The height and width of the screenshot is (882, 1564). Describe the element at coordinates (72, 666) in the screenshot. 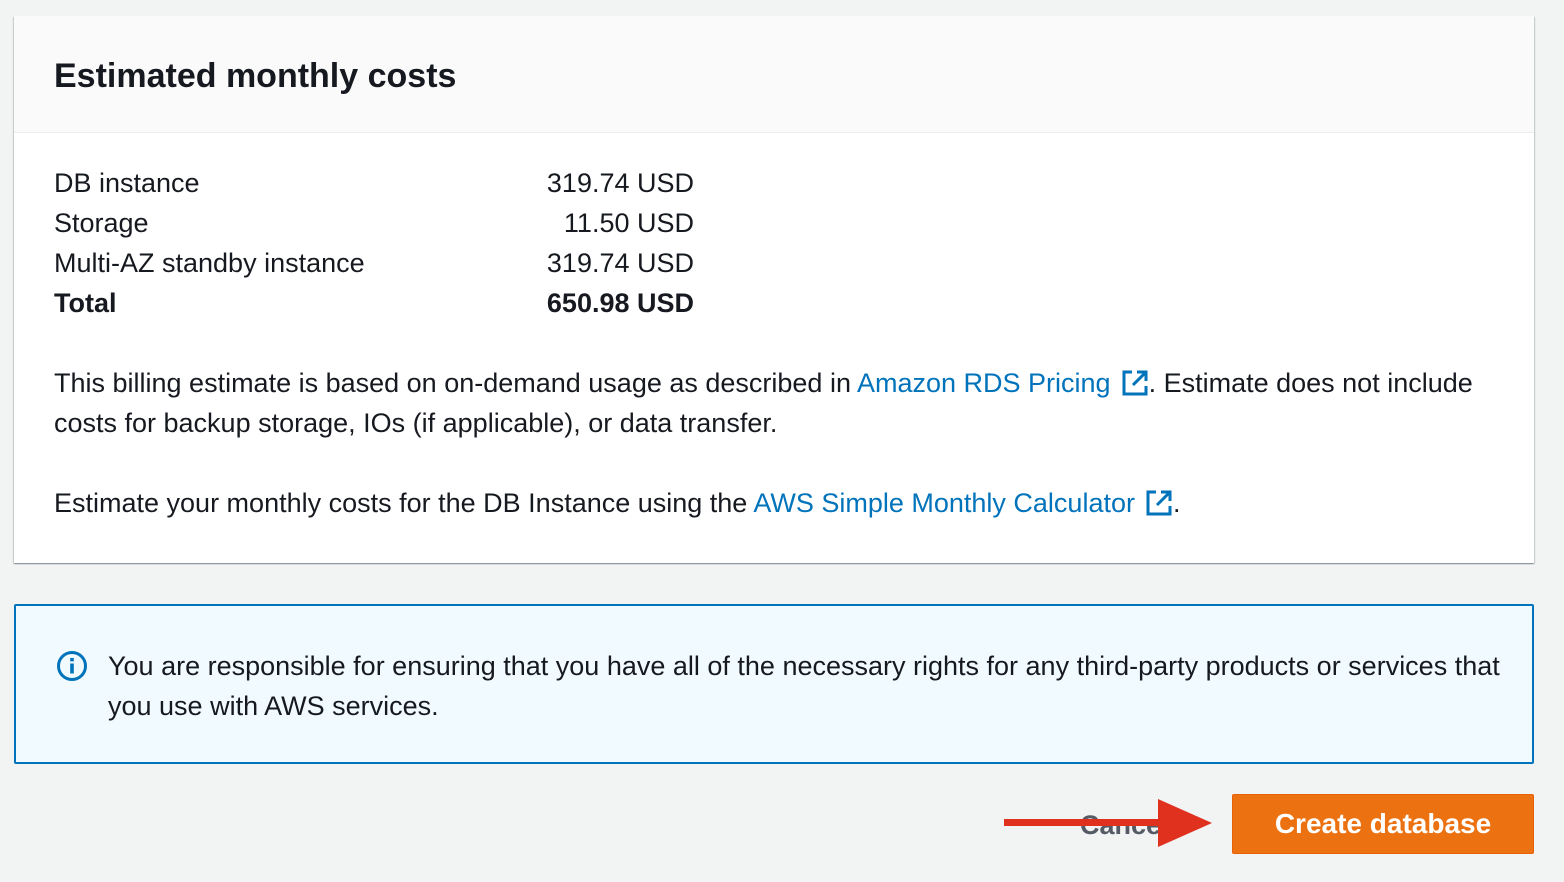

I see `info-icon` at that location.